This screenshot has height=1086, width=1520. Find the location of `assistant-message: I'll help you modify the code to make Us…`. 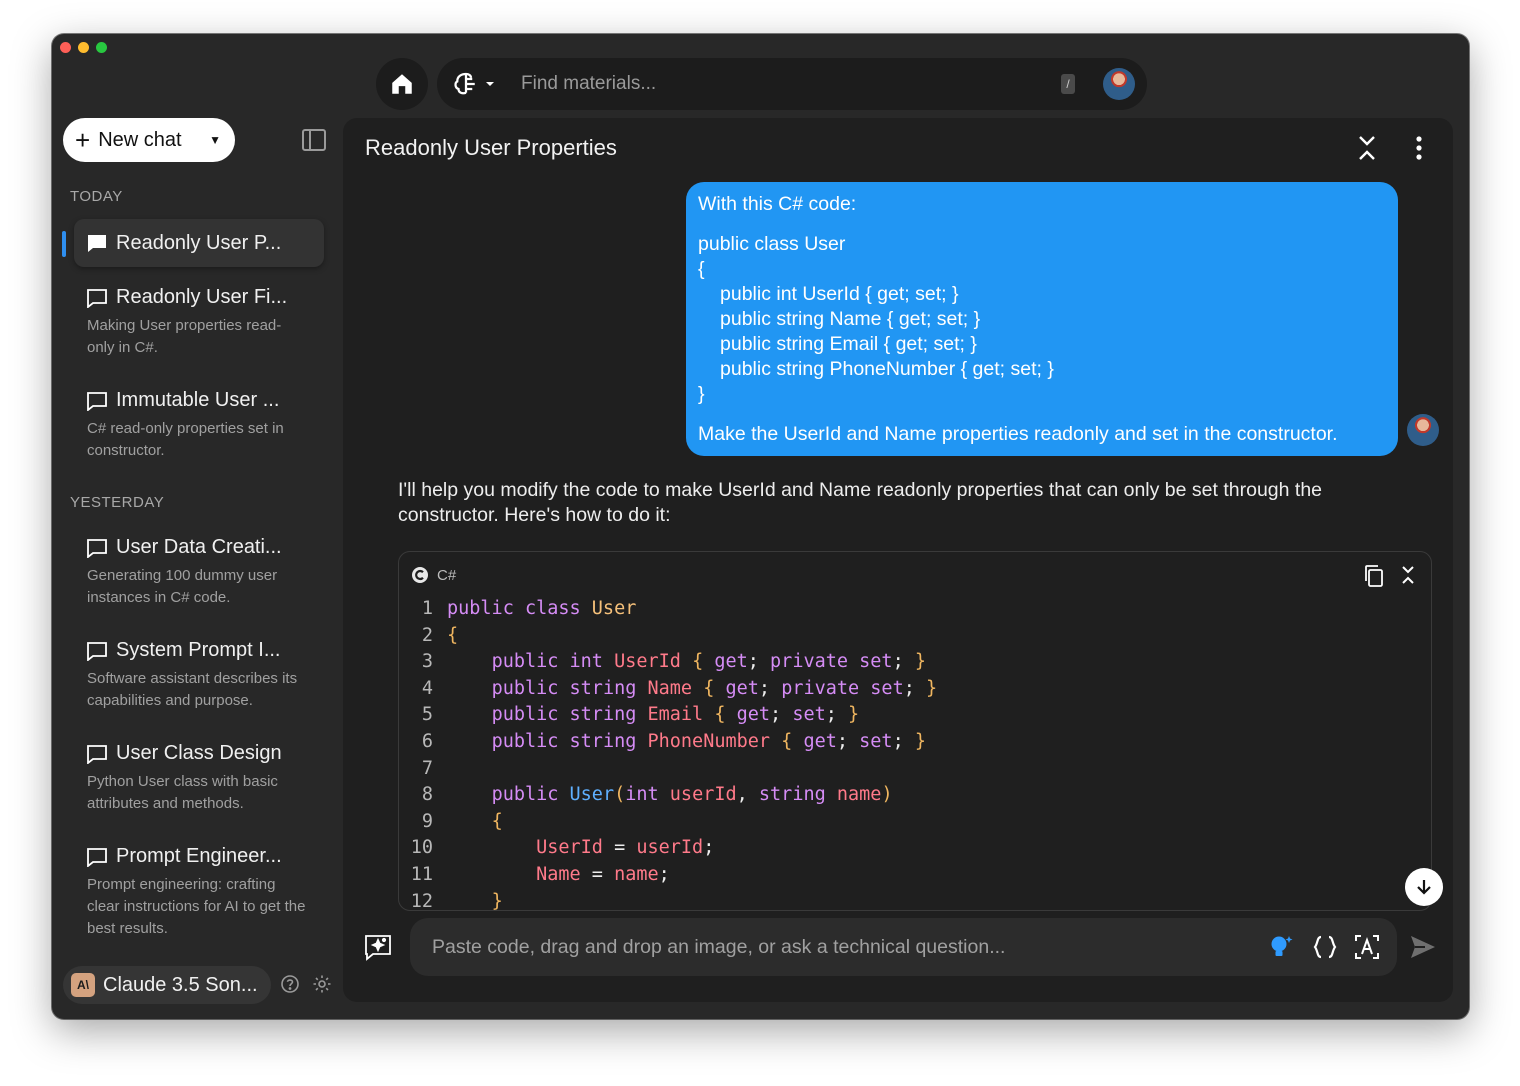

assistant-message: I'll help you modify the code to make Us… is located at coordinates (860, 502).